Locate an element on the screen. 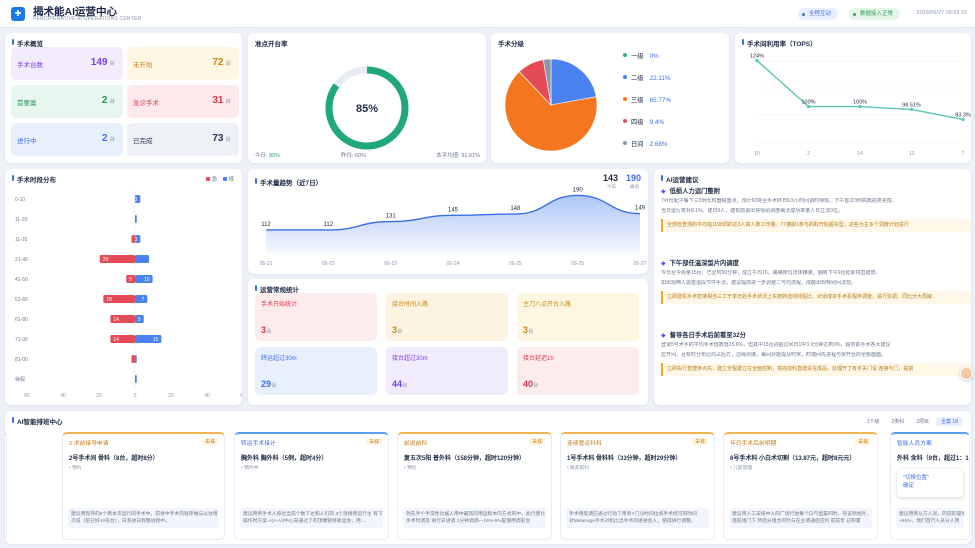 The width and height of the screenshot is (975, 548). overview-tile: 首要案 2 台 is located at coordinates (67, 101).